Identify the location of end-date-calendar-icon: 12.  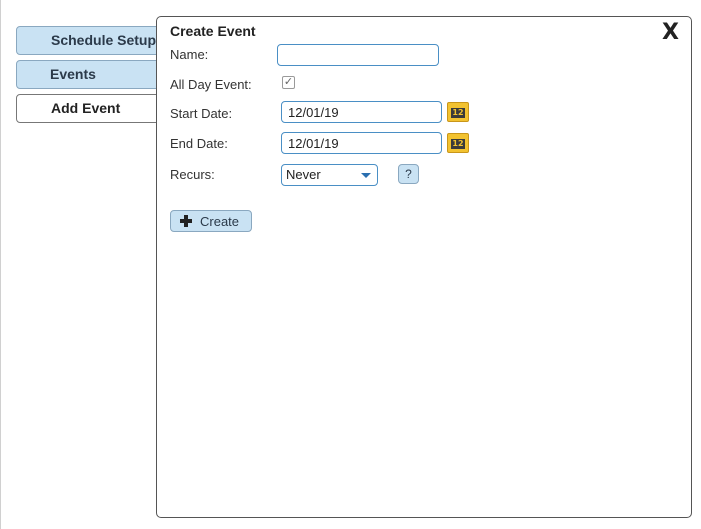
(458, 143).